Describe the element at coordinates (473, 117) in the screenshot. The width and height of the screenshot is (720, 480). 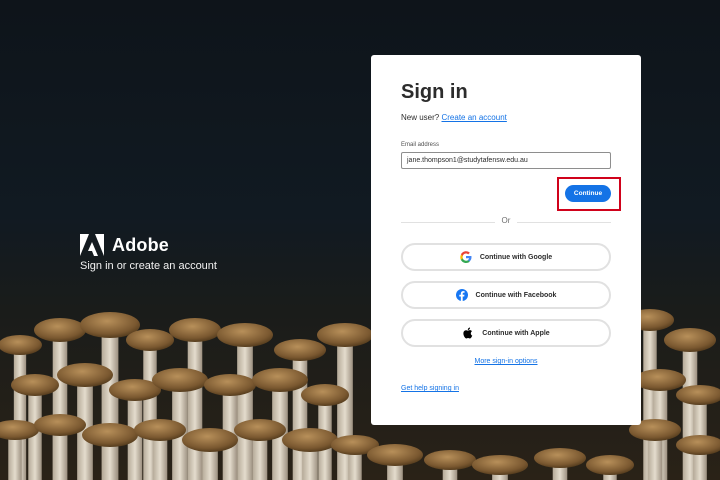
I see `create-account-link: Create an account` at that location.